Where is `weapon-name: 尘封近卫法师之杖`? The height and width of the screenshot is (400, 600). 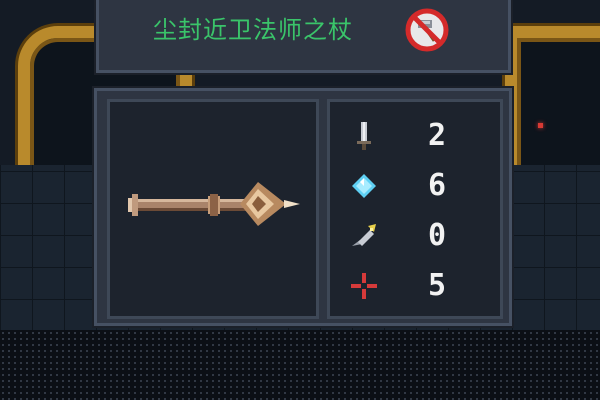 weapon-name: 尘封近卫法师之杖 is located at coordinates (253, 30).